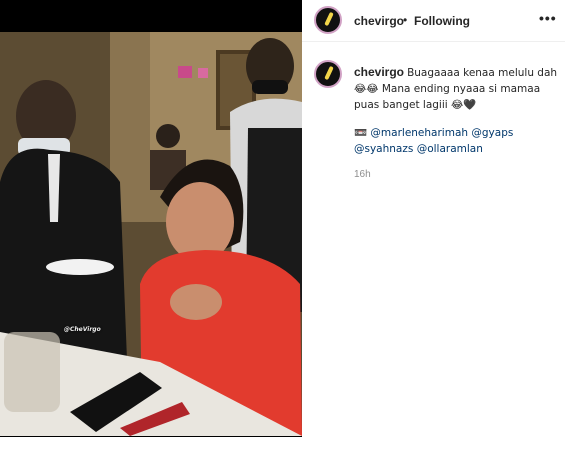 Image resolution: width=565 pixels, height=467 pixels. I want to click on more-options-icon: •••, so click(548, 18).